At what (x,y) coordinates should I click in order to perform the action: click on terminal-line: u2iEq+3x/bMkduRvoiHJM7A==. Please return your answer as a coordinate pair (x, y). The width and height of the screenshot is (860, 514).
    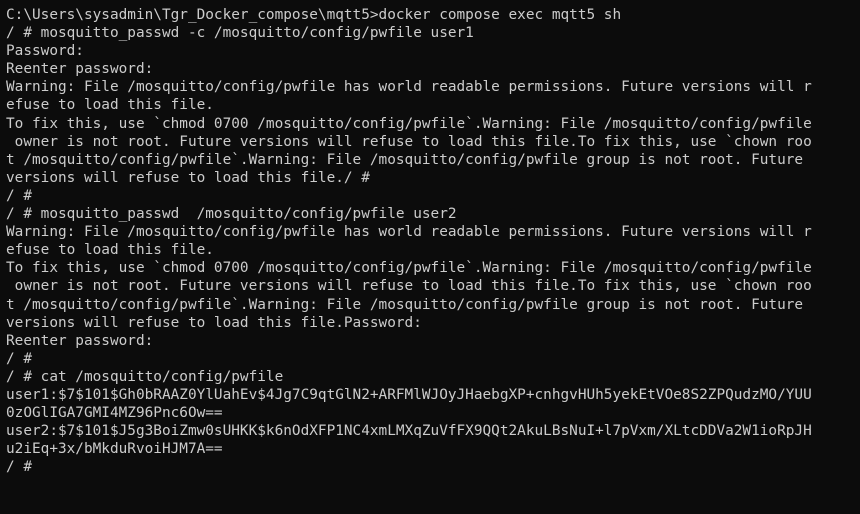
    Looking at the image, I should click on (114, 449).